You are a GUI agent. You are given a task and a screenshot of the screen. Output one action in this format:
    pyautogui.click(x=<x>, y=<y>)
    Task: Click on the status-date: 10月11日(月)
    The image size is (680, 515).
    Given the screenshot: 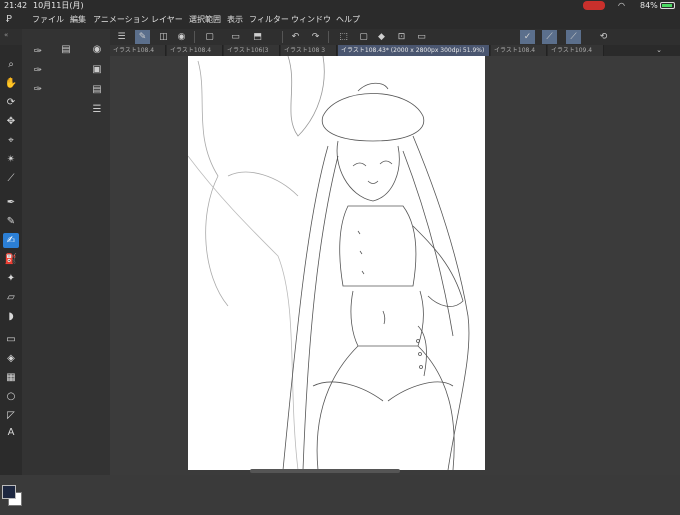 What is the action you would take?
    pyautogui.click(x=58, y=5)
    